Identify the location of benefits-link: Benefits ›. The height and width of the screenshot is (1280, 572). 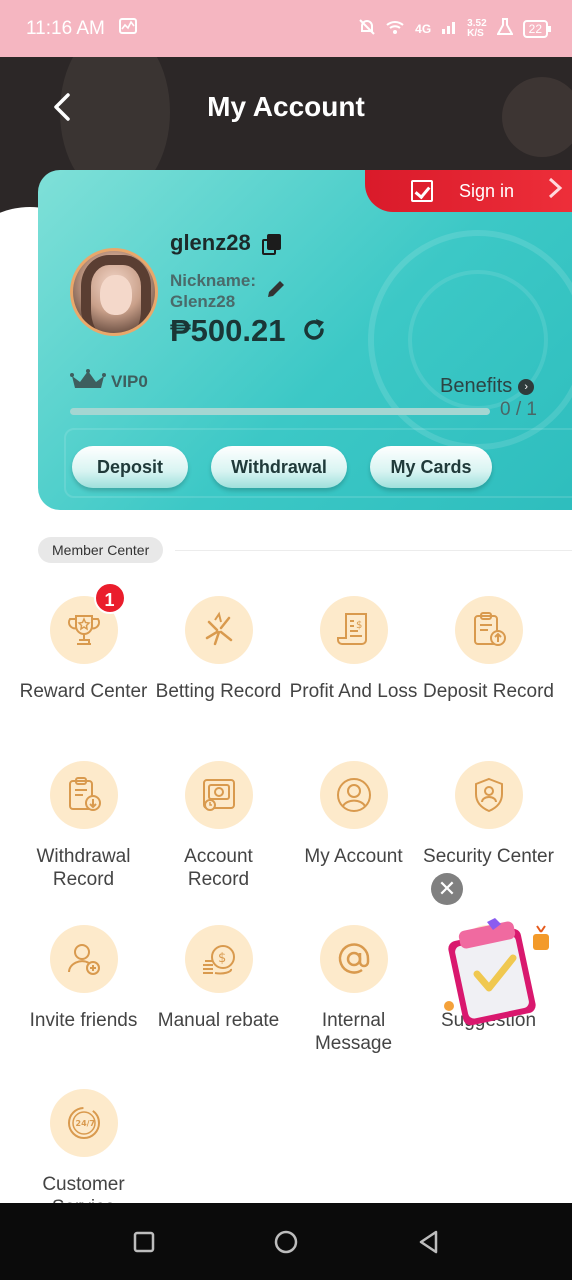
(487, 386).